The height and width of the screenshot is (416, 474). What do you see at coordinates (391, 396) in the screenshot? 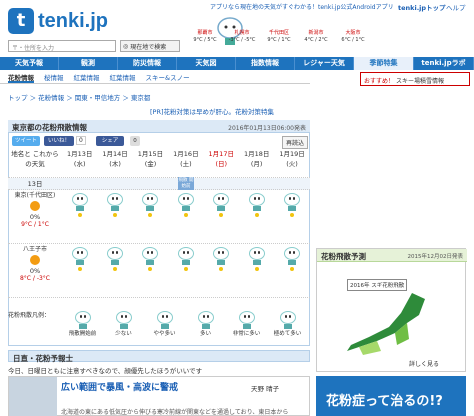
I see `sidebar-ad-banner: 花粉症って治るの!?` at bounding box center [391, 396].